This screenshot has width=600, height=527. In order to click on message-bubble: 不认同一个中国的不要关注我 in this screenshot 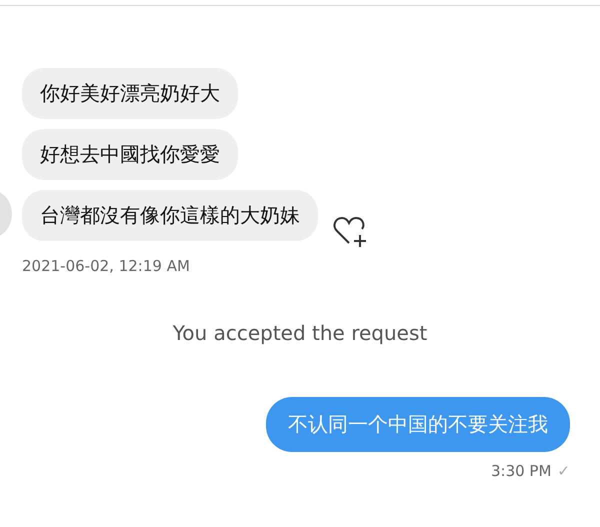, I will do `click(418, 424)`.